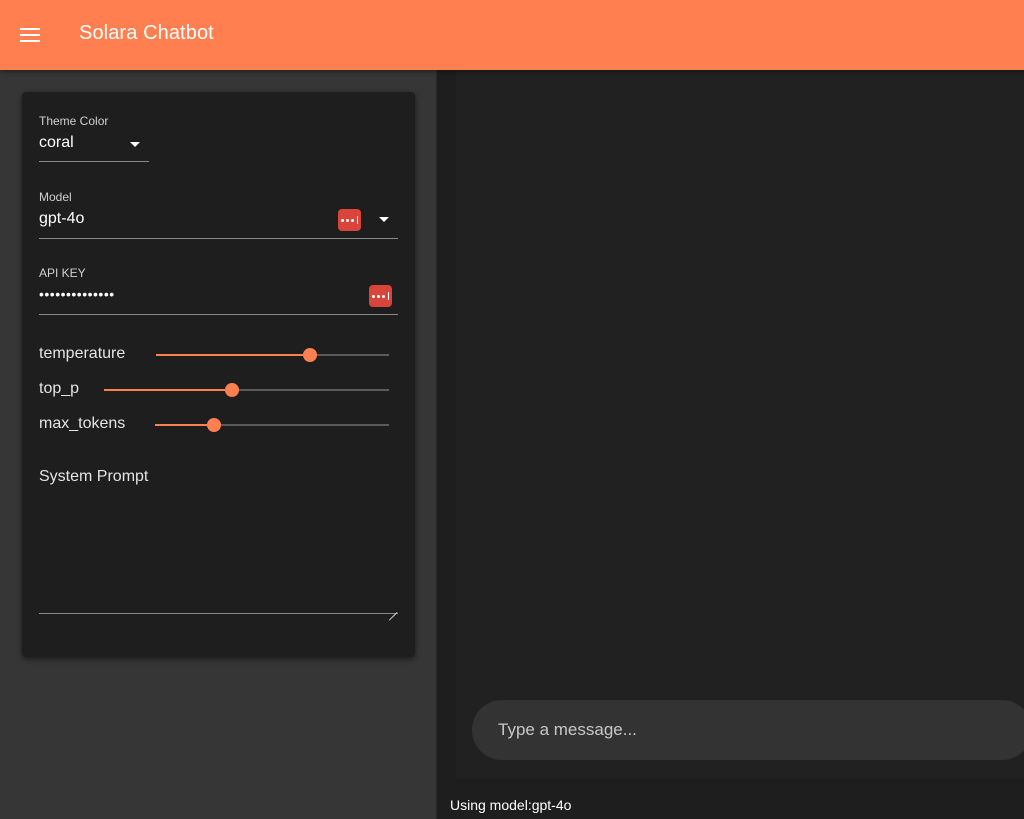 The width and height of the screenshot is (1024, 819). Describe the element at coordinates (61, 219) in the screenshot. I see `model-value: gpt-4o` at that location.